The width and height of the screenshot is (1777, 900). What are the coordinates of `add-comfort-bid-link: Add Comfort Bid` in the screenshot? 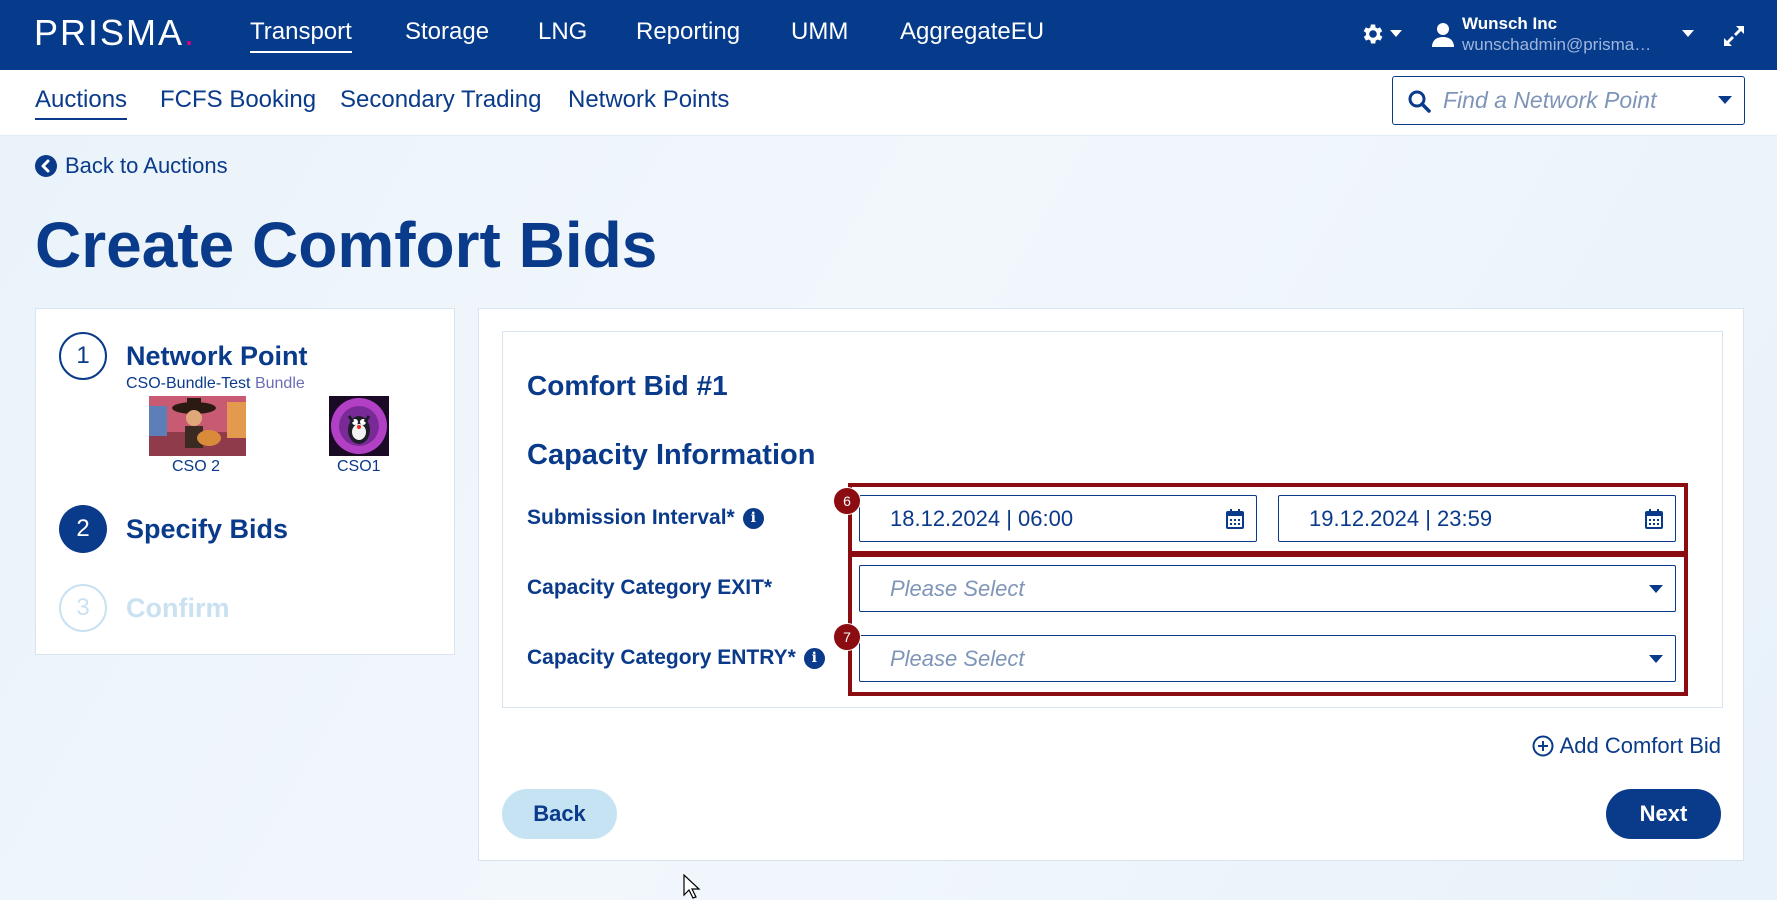 It's located at (1626, 746).